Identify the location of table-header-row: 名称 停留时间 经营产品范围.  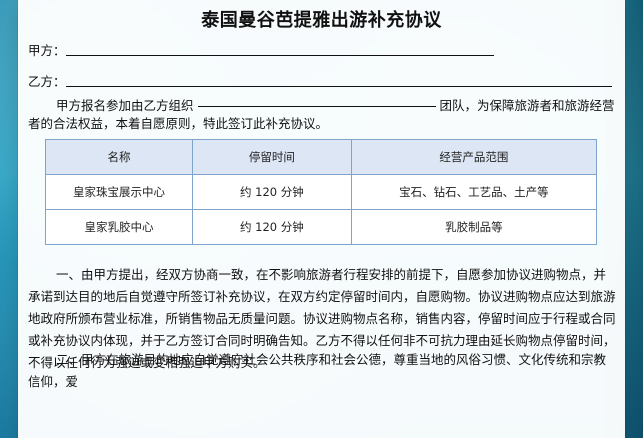
(321, 157).